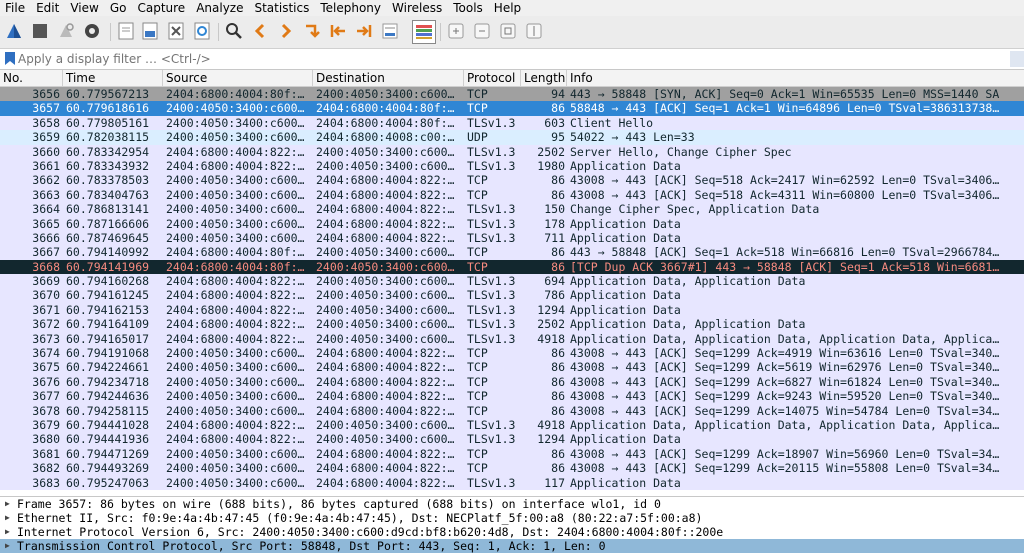 Image resolution: width=1024 pixels, height=554 pixels. I want to click on packet-cell-no: 3671, so click(46, 309).